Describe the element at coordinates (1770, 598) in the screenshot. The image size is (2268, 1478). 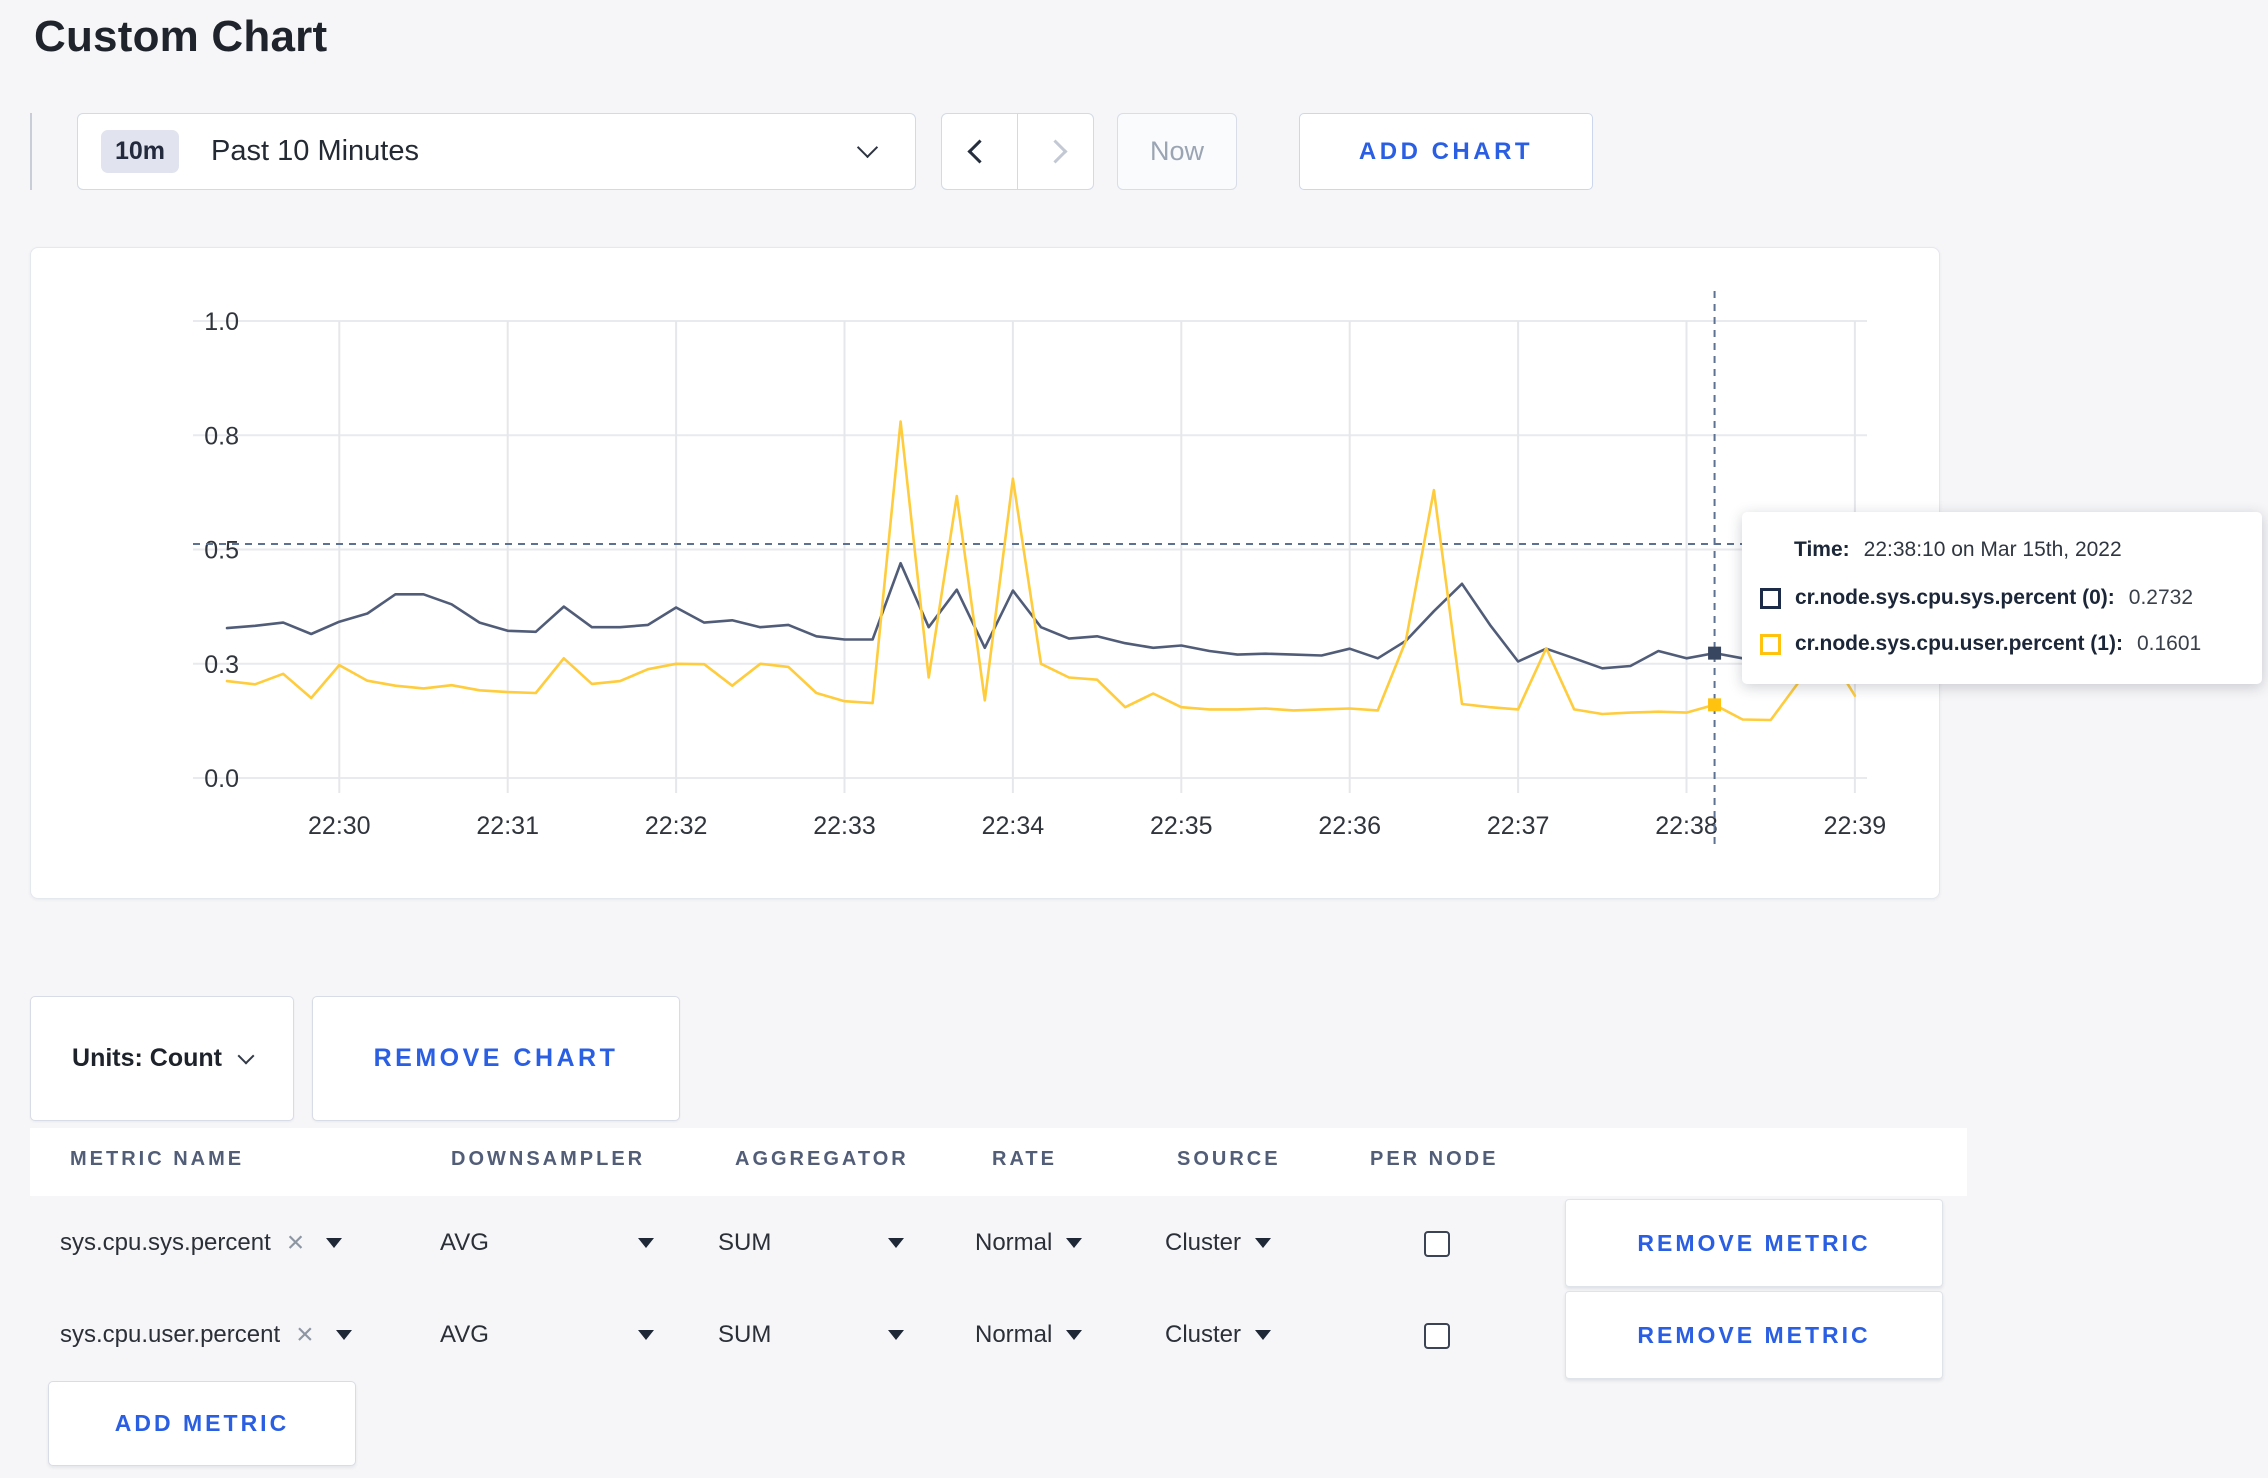
I see `sys-series-swatch-icon` at that location.